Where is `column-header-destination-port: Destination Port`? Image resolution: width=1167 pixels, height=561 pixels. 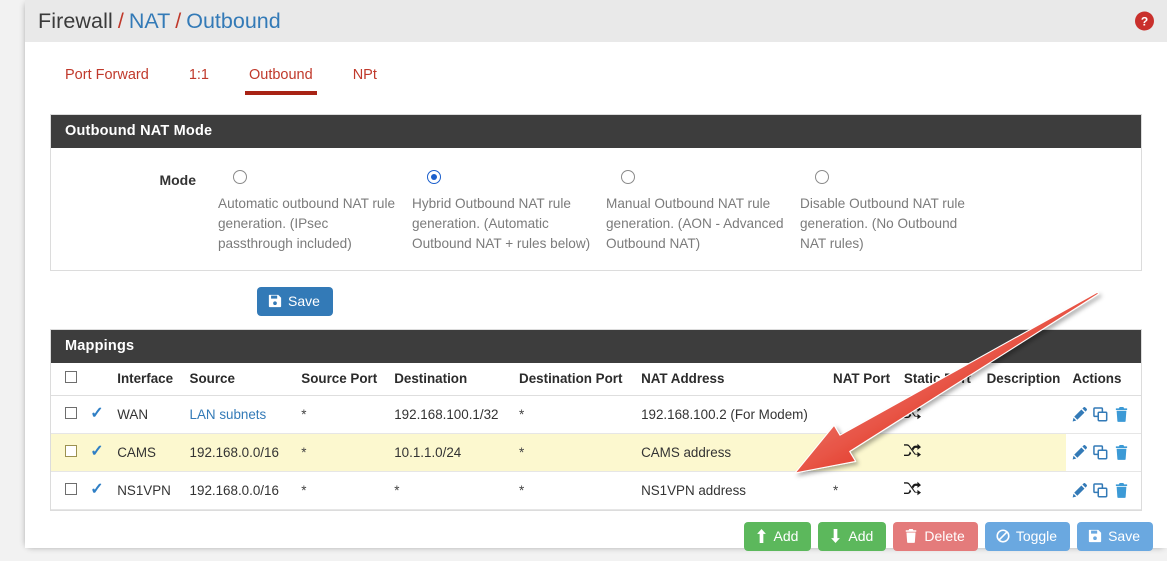 column-header-destination-port: Destination Port is located at coordinates (574, 379).